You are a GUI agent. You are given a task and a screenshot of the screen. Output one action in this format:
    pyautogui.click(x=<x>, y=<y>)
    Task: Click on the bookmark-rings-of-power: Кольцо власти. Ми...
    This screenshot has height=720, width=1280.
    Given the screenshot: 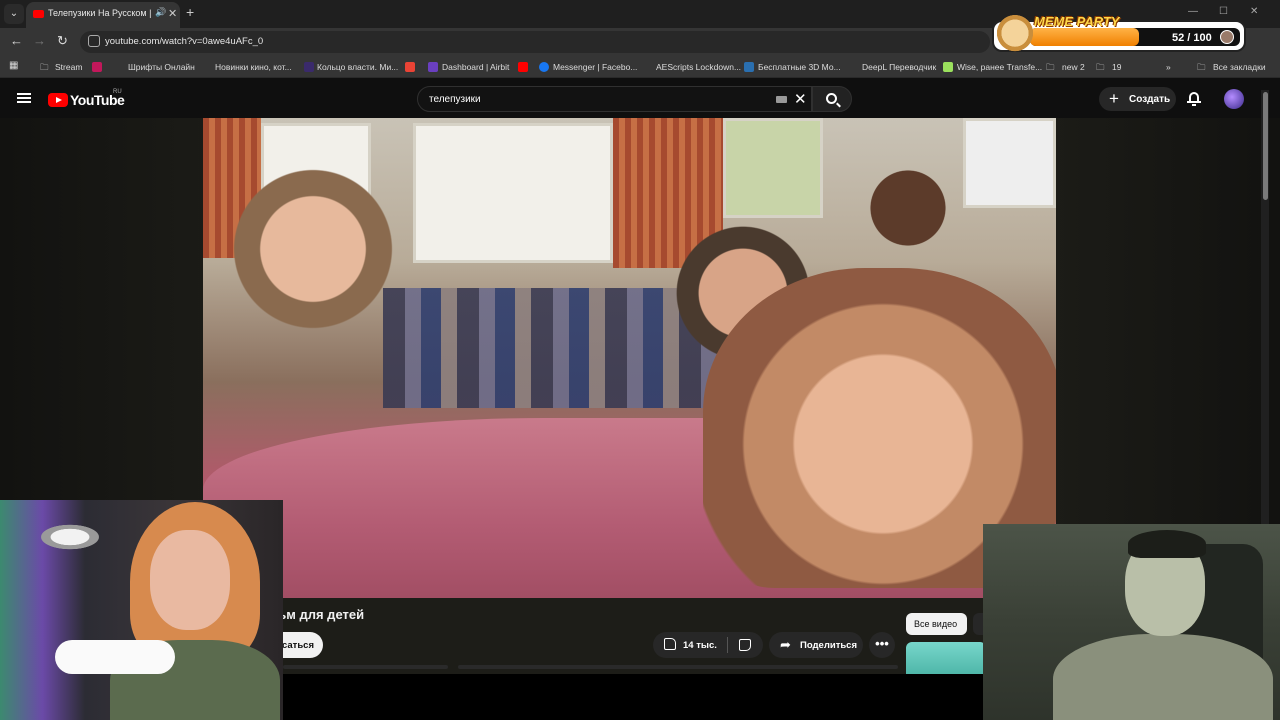 What is the action you would take?
    pyautogui.click(x=357, y=67)
    